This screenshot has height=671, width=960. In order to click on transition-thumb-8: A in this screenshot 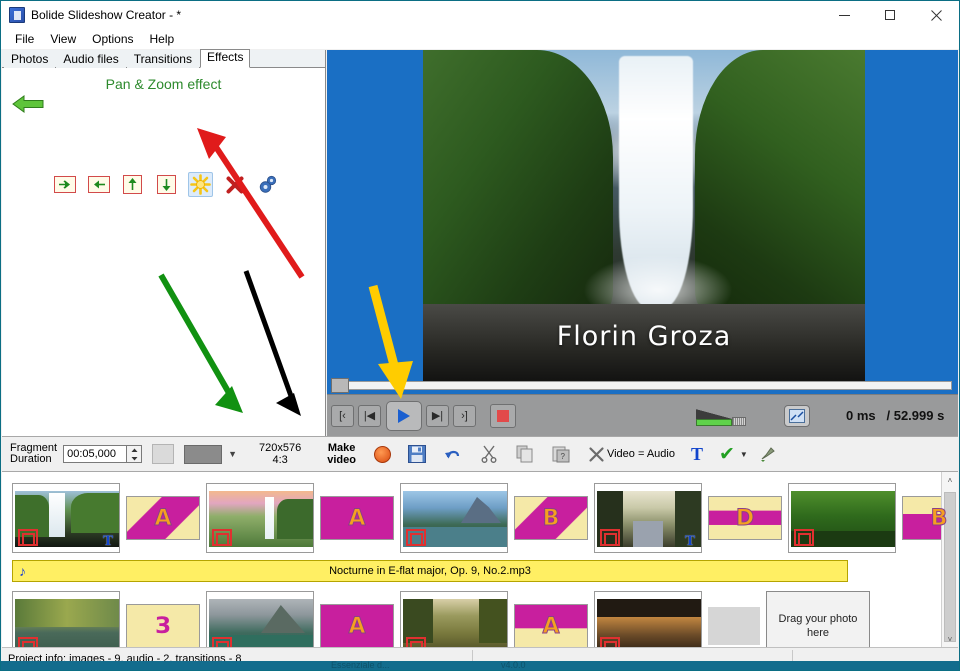, I will do `click(551, 625)`.